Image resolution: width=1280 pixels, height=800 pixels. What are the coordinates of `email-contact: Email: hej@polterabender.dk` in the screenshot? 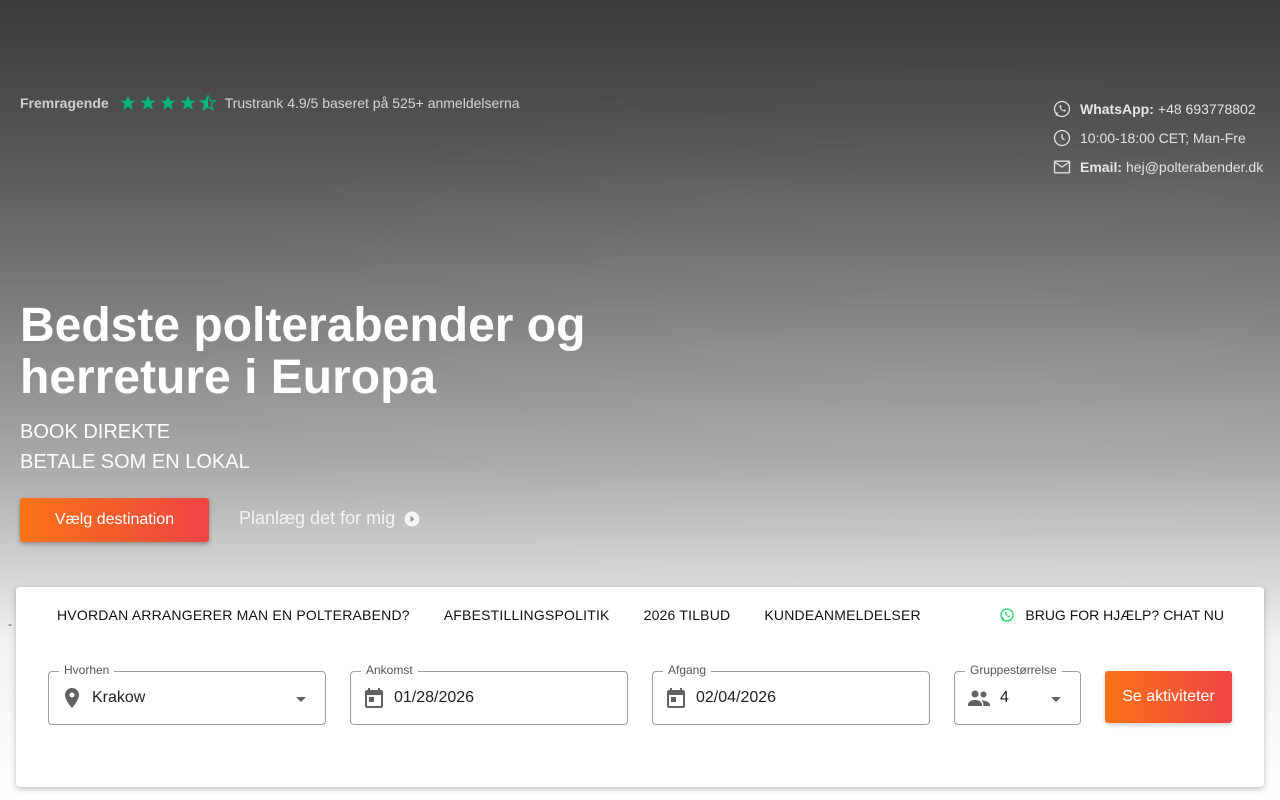 It's located at (1157, 166).